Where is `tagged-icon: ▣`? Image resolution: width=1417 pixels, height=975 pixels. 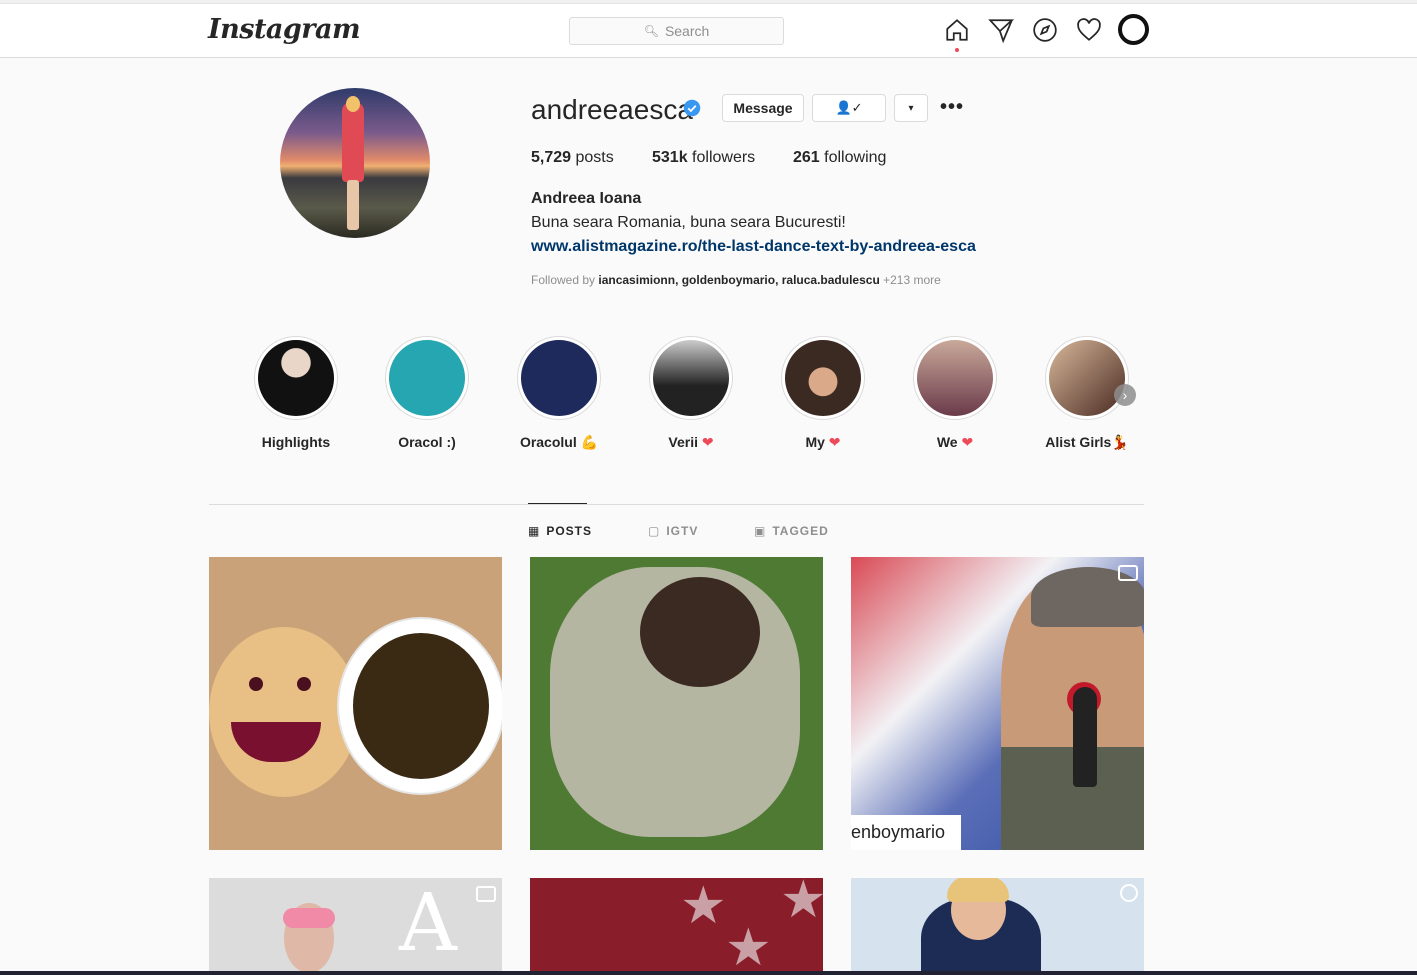 tagged-icon: ▣ is located at coordinates (760, 531).